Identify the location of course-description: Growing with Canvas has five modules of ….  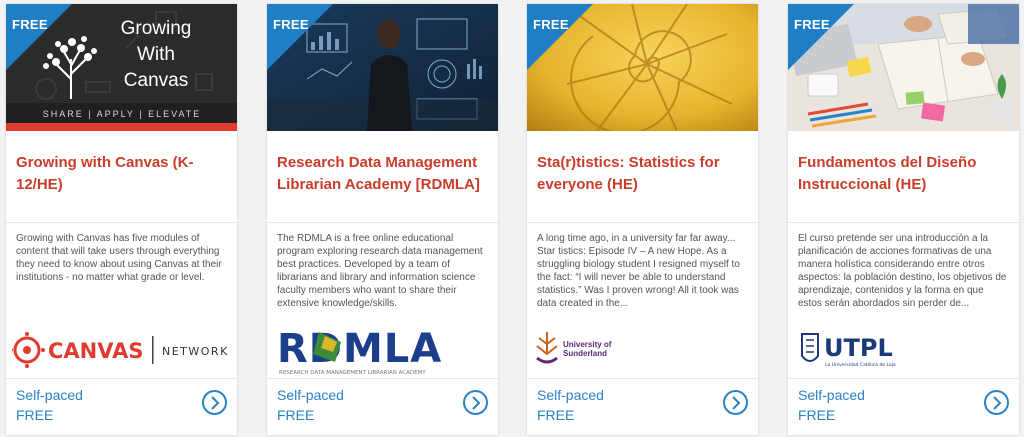
(119, 258).